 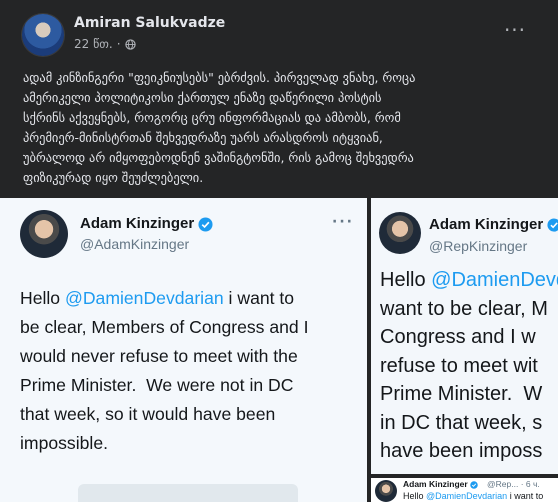 I want to click on tweet-line: that week, so it would have been, so click(x=148, y=414).